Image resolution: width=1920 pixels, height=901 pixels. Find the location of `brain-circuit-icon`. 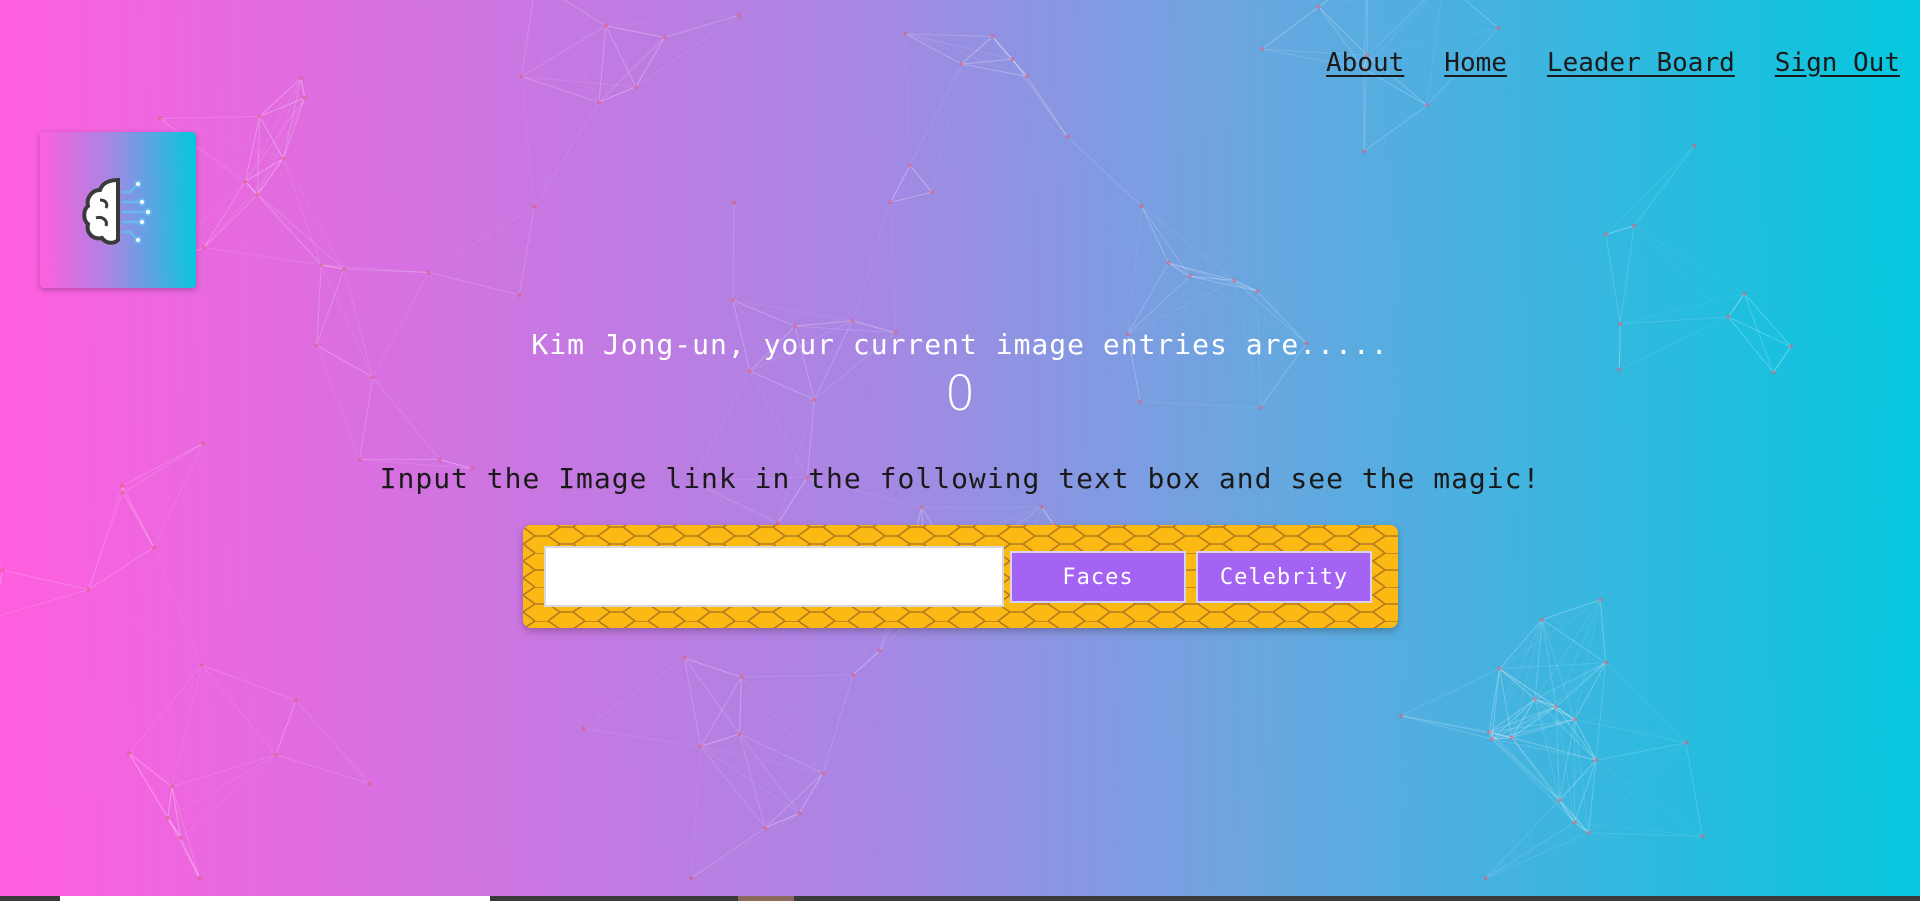

brain-circuit-icon is located at coordinates (117, 211).